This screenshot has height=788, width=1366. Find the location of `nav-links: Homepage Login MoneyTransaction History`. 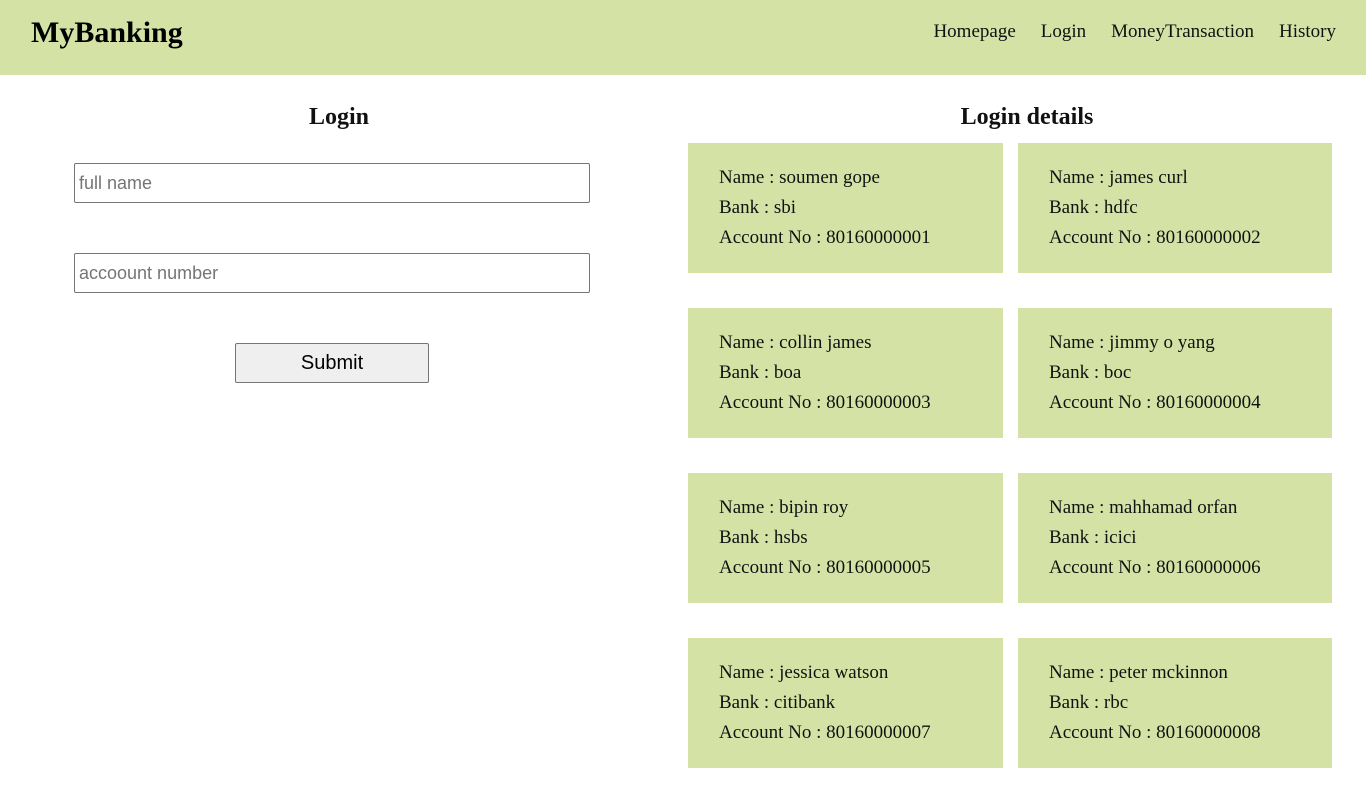

nav-links: Homepage Login MoneyTransaction History is located at coordinates (1134, 32).